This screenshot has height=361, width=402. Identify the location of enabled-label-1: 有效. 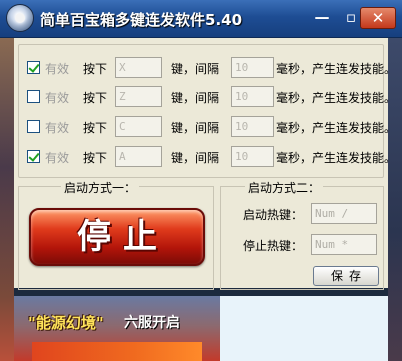
(57, 69).